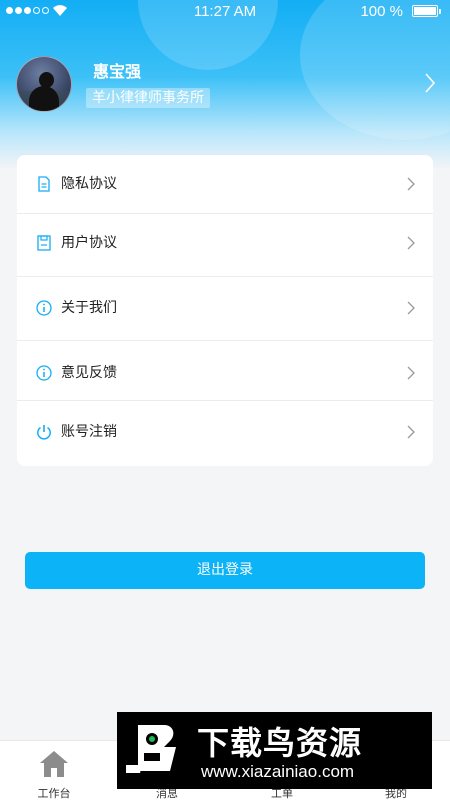 Image resolution: width=450 pixels, height=800 pixels. What do you see at coordinates (89, 184) in the screenshot?
I see `menu-item-label: 隐私协议` at bounding box center [89, 184].